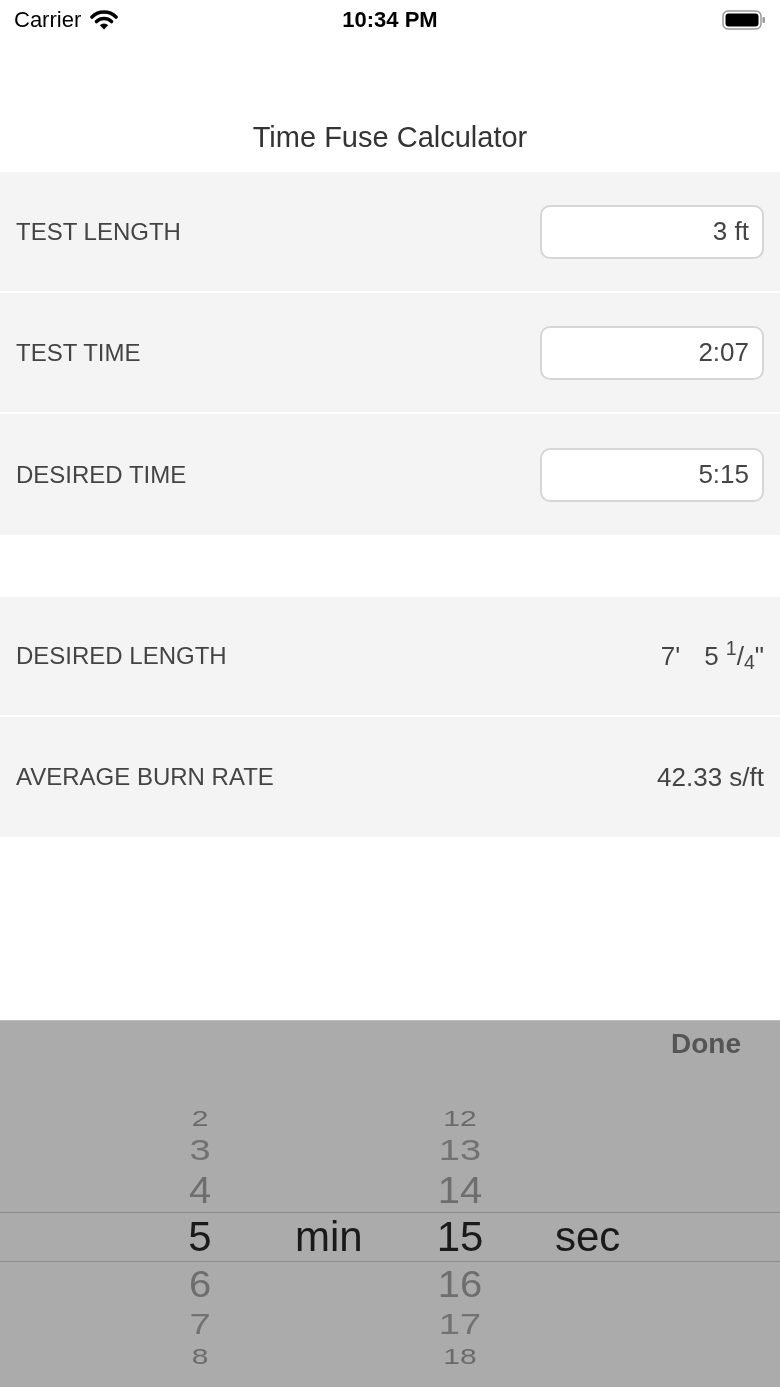  Describe the element at coordinates (460, 1324) in the screenshot. I see `picker-option: 17` at that location.